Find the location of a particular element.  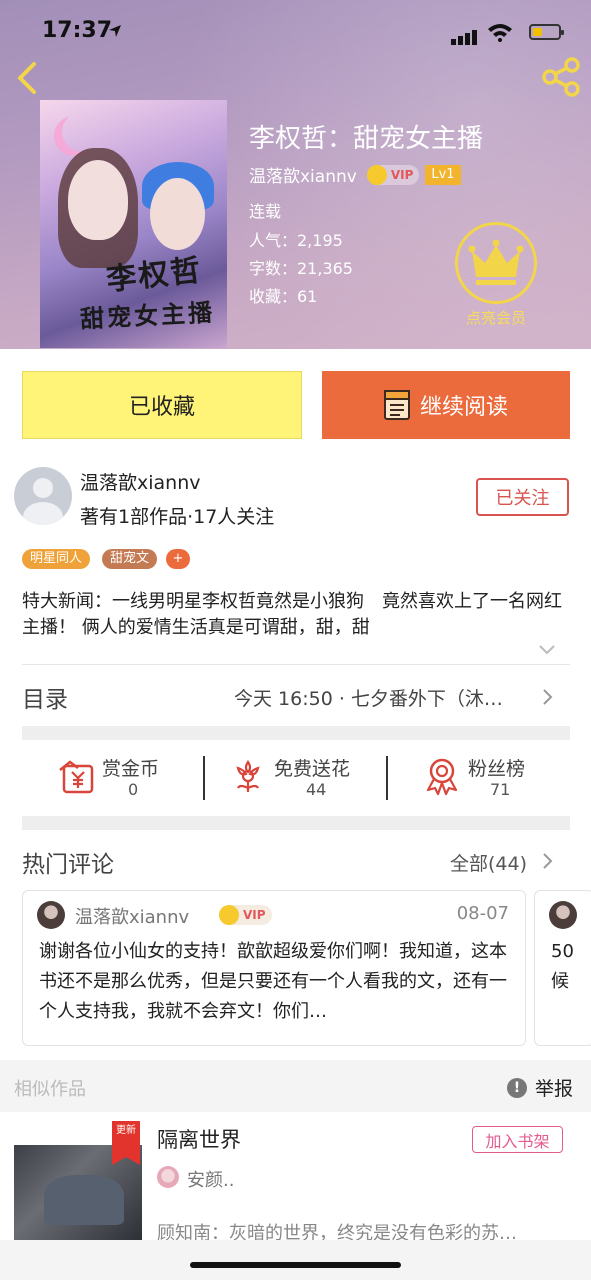

free-flower-stat: 免费送花 44 is located at coordinates (300, 780).